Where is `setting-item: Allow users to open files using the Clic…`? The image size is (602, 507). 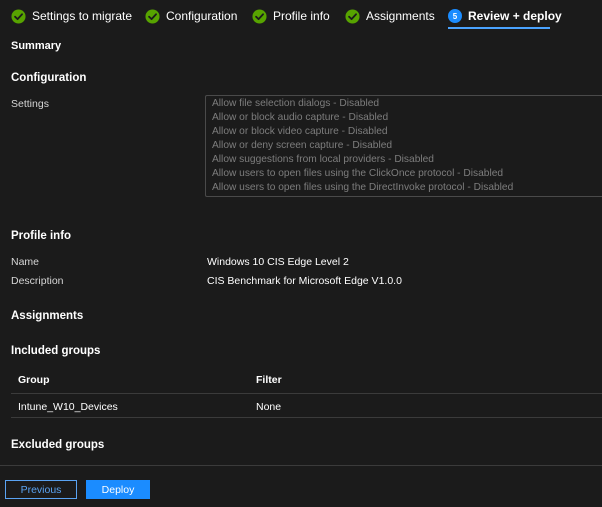
setting-item: Allow users to open files using the Clic… is located at coordinates (358, 173).